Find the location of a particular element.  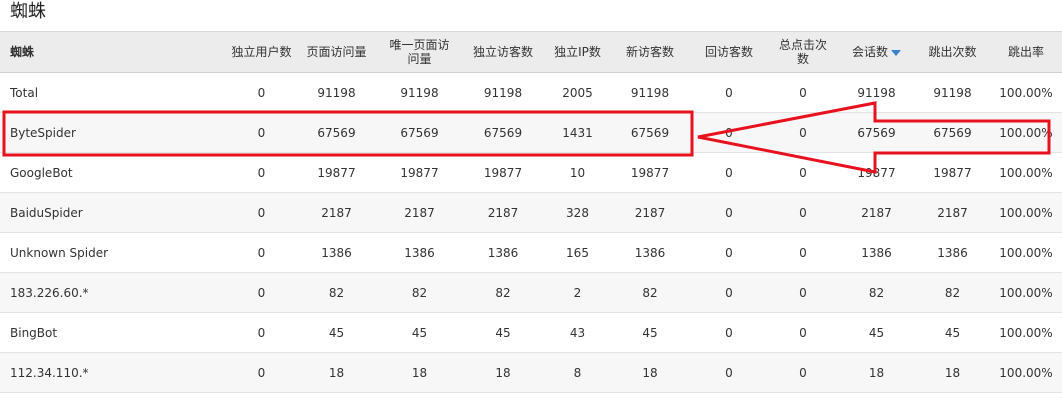

metric-cell: 2 is located at coordinates (577, 292).